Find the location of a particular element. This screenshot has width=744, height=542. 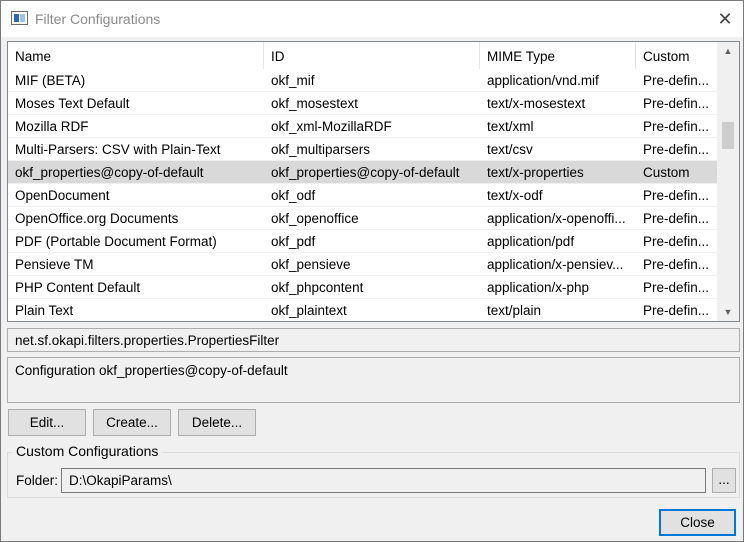

app-icon is located at coordinates (19, 18).